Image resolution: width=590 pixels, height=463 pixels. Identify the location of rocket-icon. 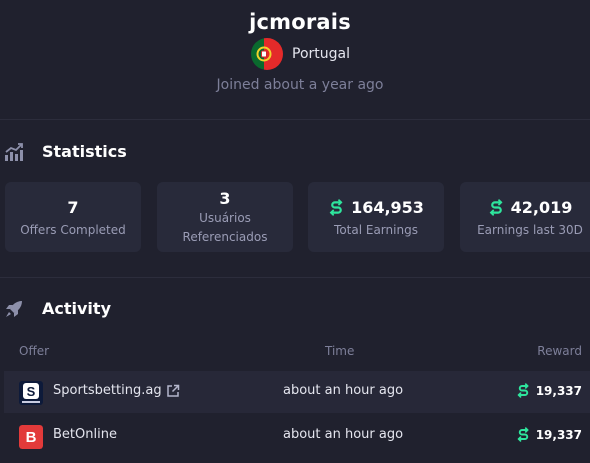
(14, 309).